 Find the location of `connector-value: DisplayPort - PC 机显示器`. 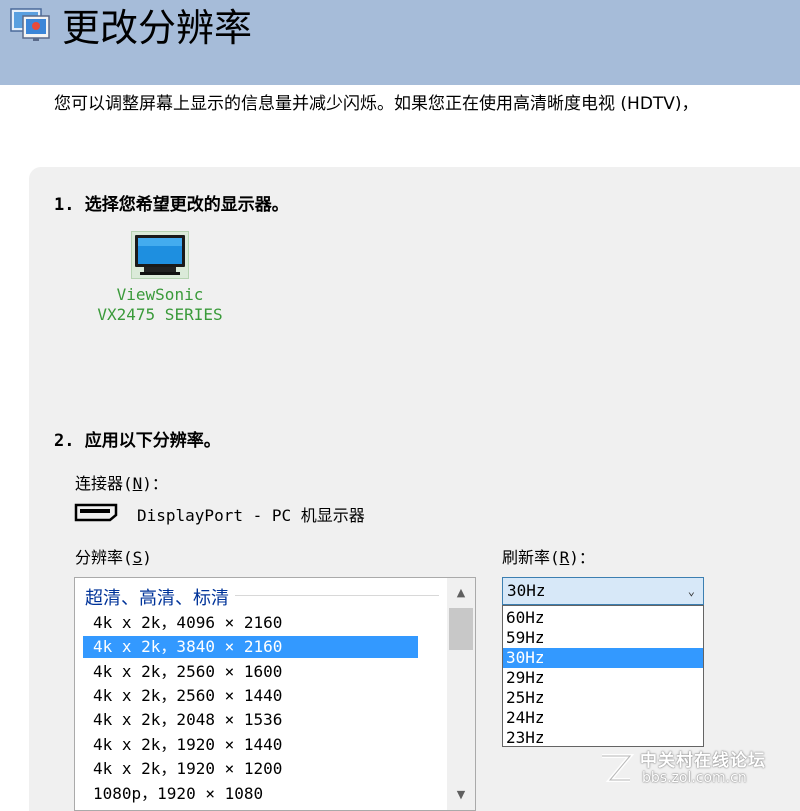

connector-value: DisplayPort - PC 机显示器 is located at coordinates (251, 515).